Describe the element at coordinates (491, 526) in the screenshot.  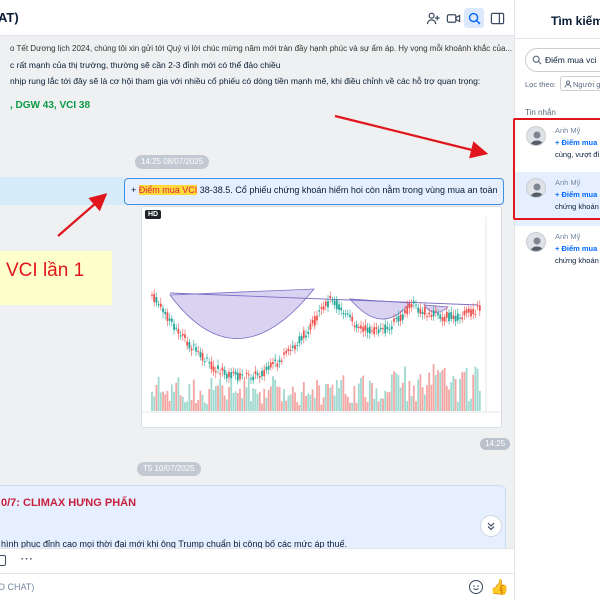
I see `scroll-down-icon` at that location.